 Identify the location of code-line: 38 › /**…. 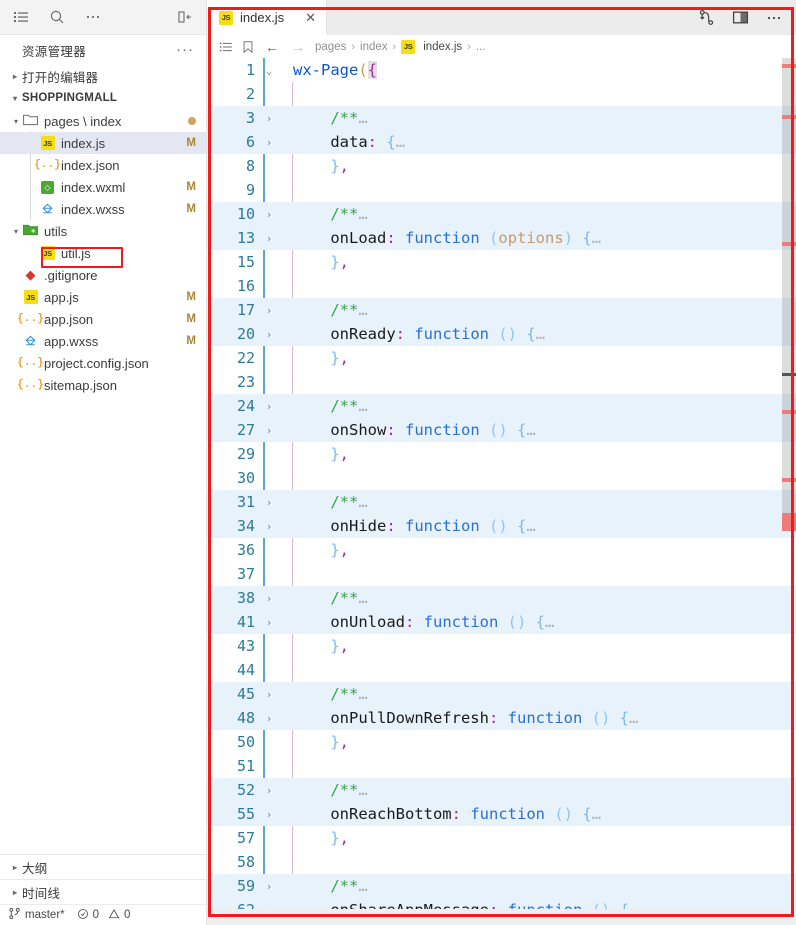
(501, 598).